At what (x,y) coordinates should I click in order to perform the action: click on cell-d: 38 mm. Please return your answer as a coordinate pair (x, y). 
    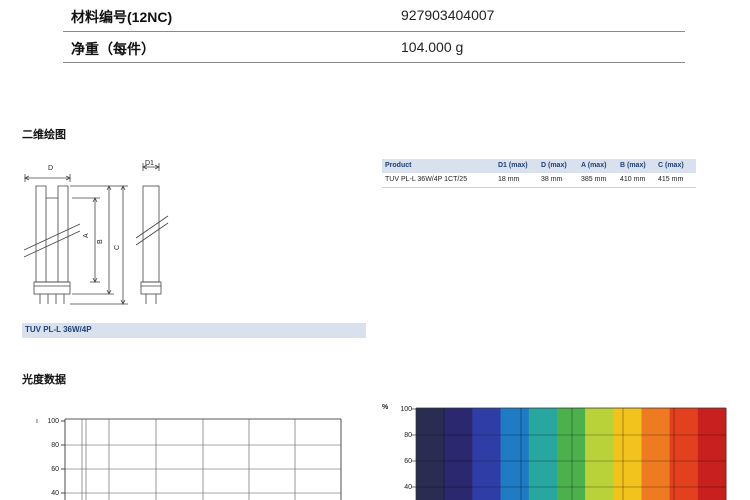
    Looking at the image, I should click on (552, 179).